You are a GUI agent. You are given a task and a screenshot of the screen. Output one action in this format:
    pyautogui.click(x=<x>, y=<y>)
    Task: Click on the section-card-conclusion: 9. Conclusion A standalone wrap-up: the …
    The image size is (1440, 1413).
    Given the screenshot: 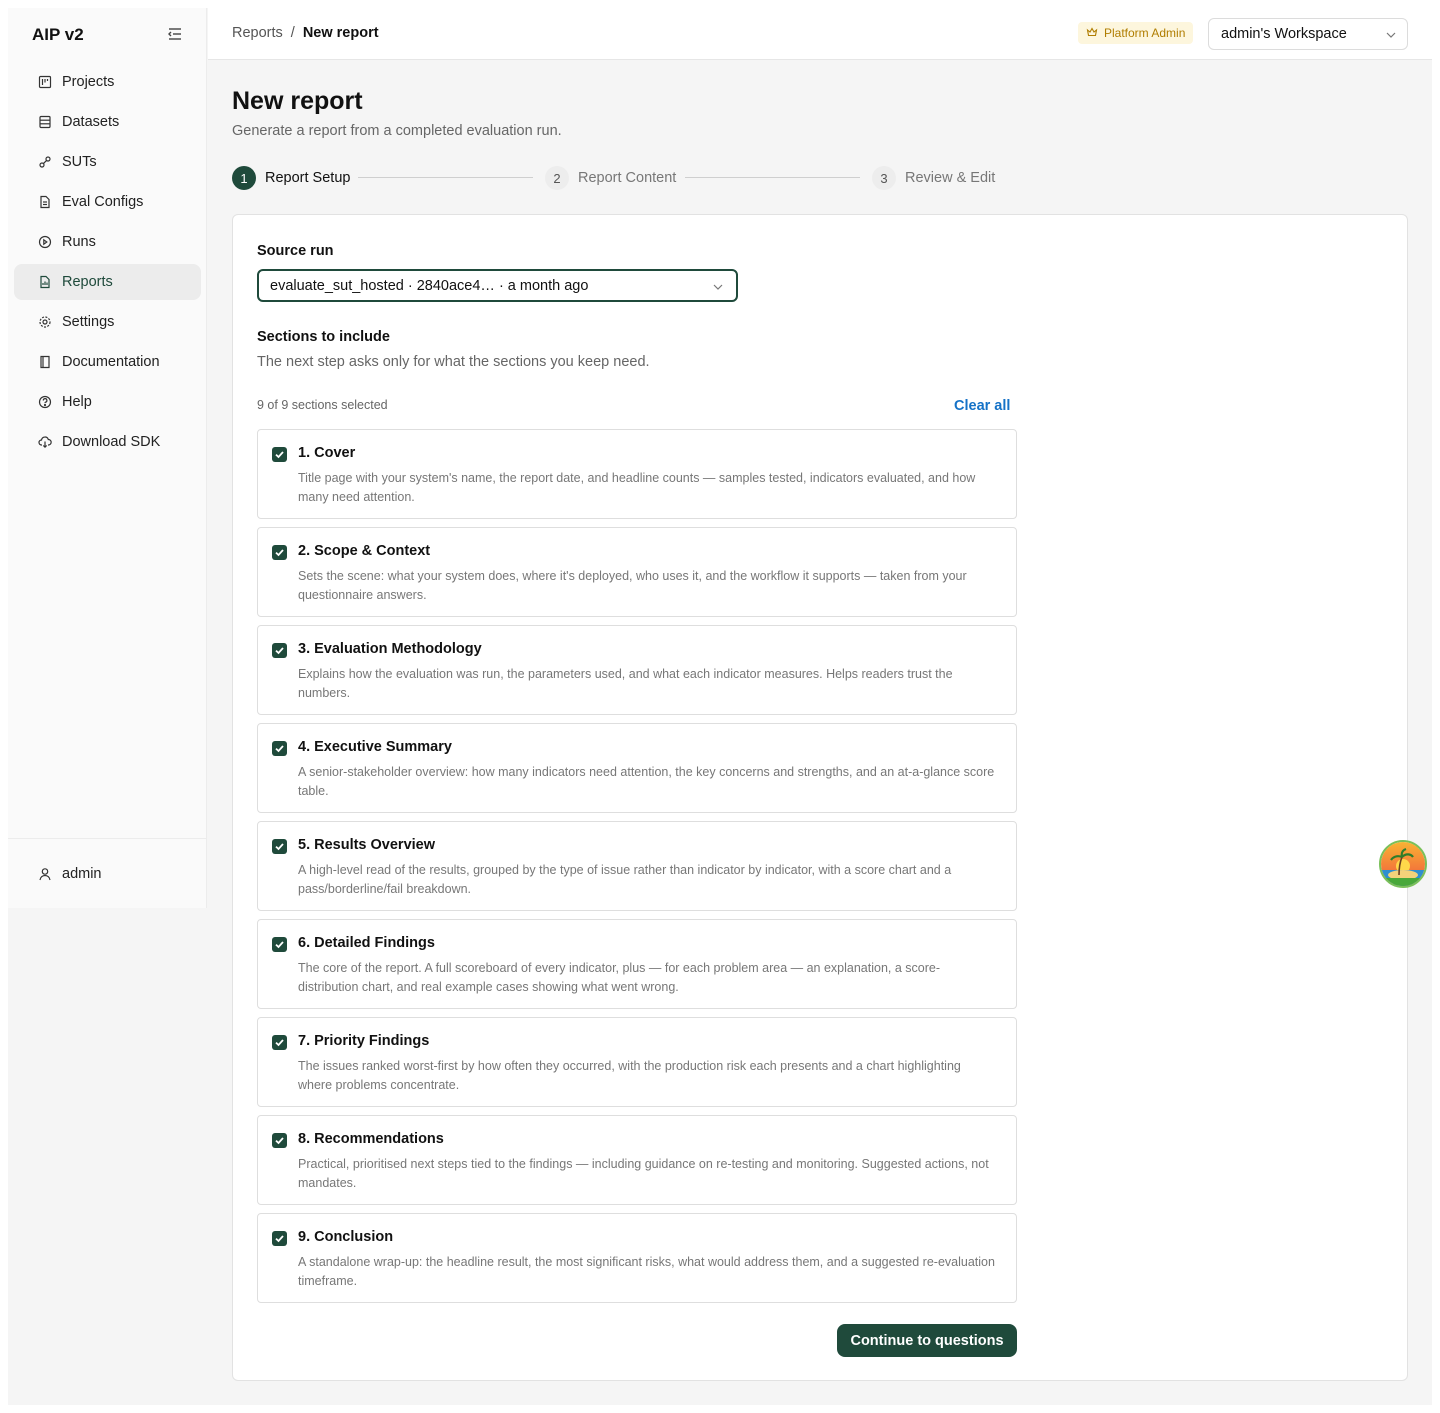 What is the action you would take?
    pyautogui.click(x=637, y=1258)
    